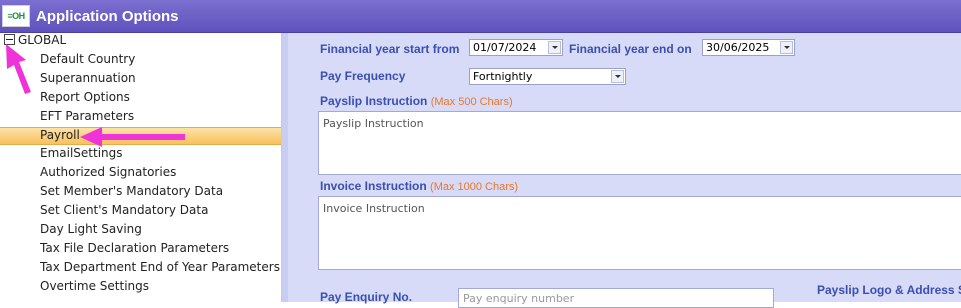 The image size is (961, 308). What do you see at coordinates (505, 47) in the screenshot?
I see `fy-start-value: 01/07/2024` at bounding box center [505, 47].